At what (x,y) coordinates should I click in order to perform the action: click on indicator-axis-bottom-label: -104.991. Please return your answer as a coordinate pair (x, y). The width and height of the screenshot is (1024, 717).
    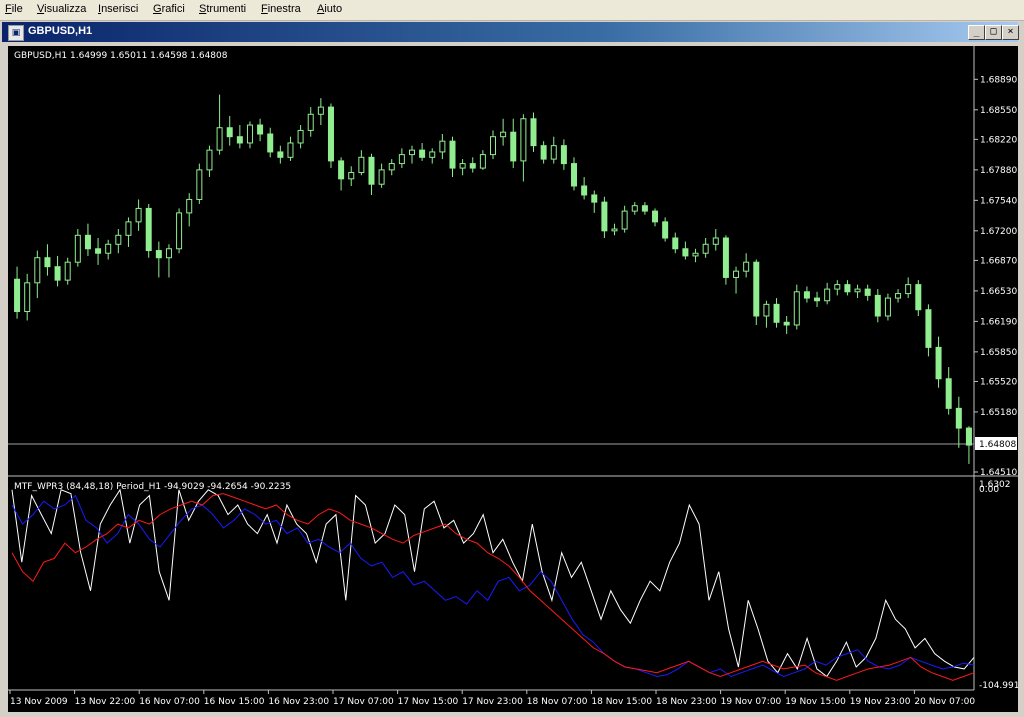
    Looking at the image, I should click on (998, 686).